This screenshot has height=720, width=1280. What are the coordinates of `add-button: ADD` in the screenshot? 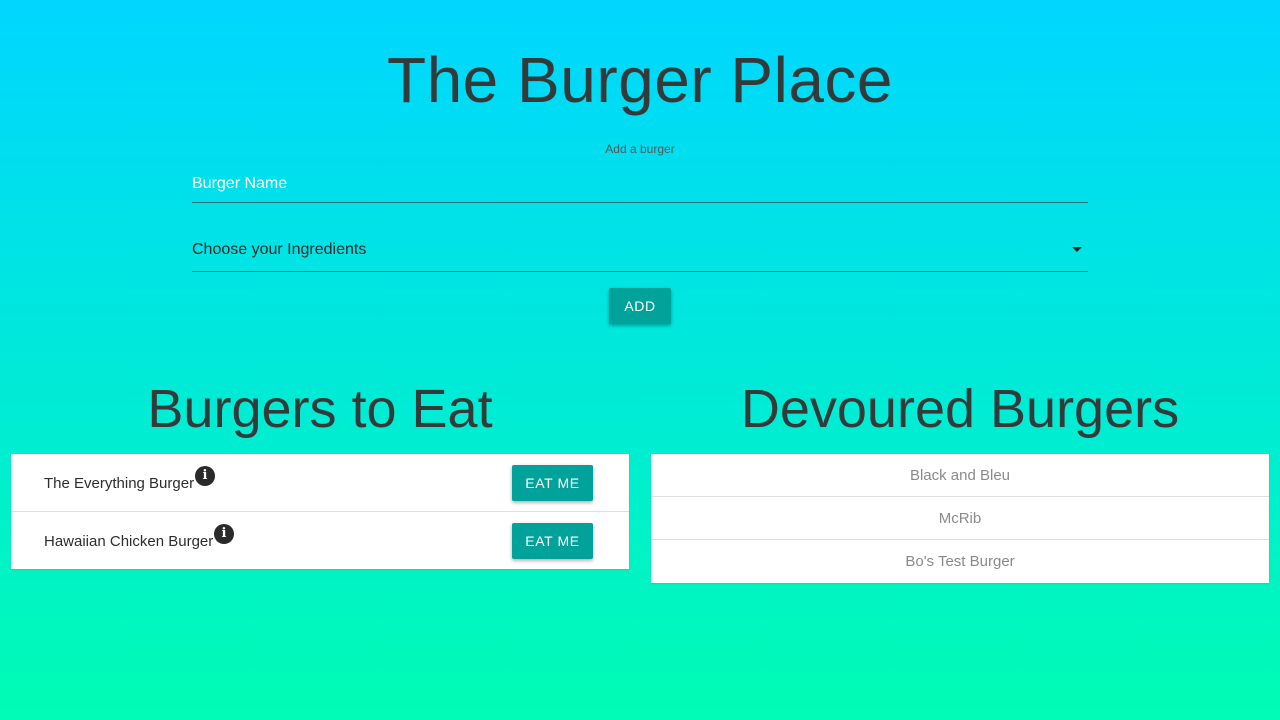 It's located at (640, 306).